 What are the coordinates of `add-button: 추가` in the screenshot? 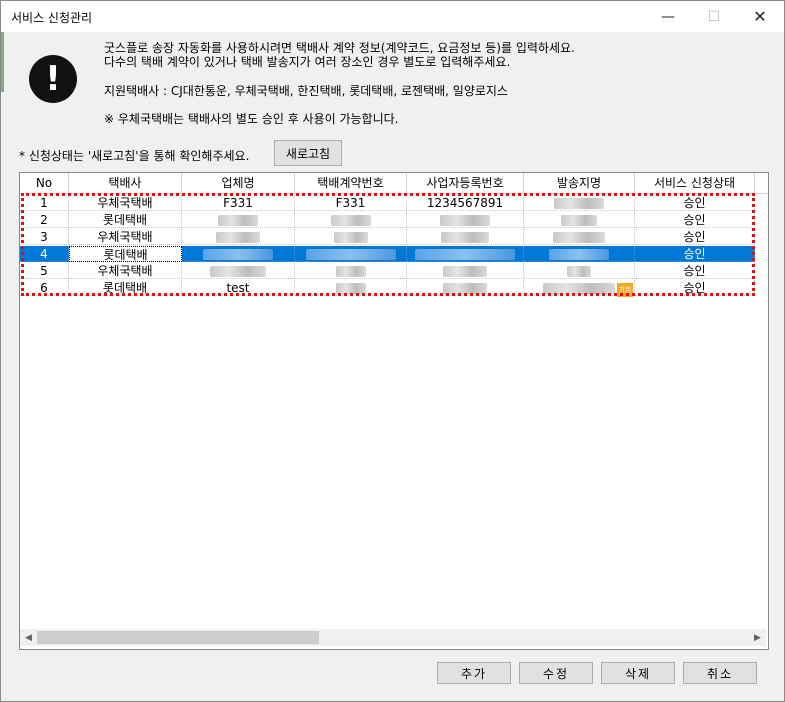 It's located at (474, 673).